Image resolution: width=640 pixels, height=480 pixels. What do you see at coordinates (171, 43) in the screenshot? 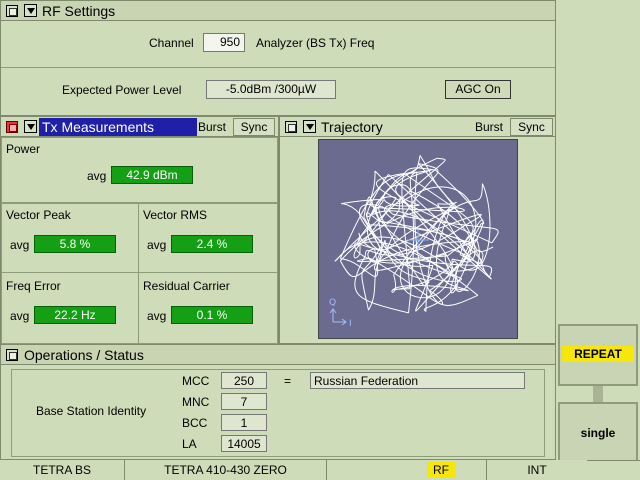
I see `channel-label: Channel` at bounding box center [171, 43].